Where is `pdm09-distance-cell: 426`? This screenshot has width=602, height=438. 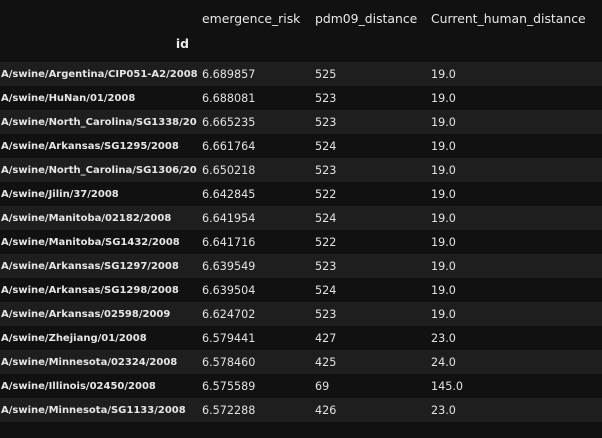 pdm09-distance-cell: 426 is located at coordinates (368, 410).